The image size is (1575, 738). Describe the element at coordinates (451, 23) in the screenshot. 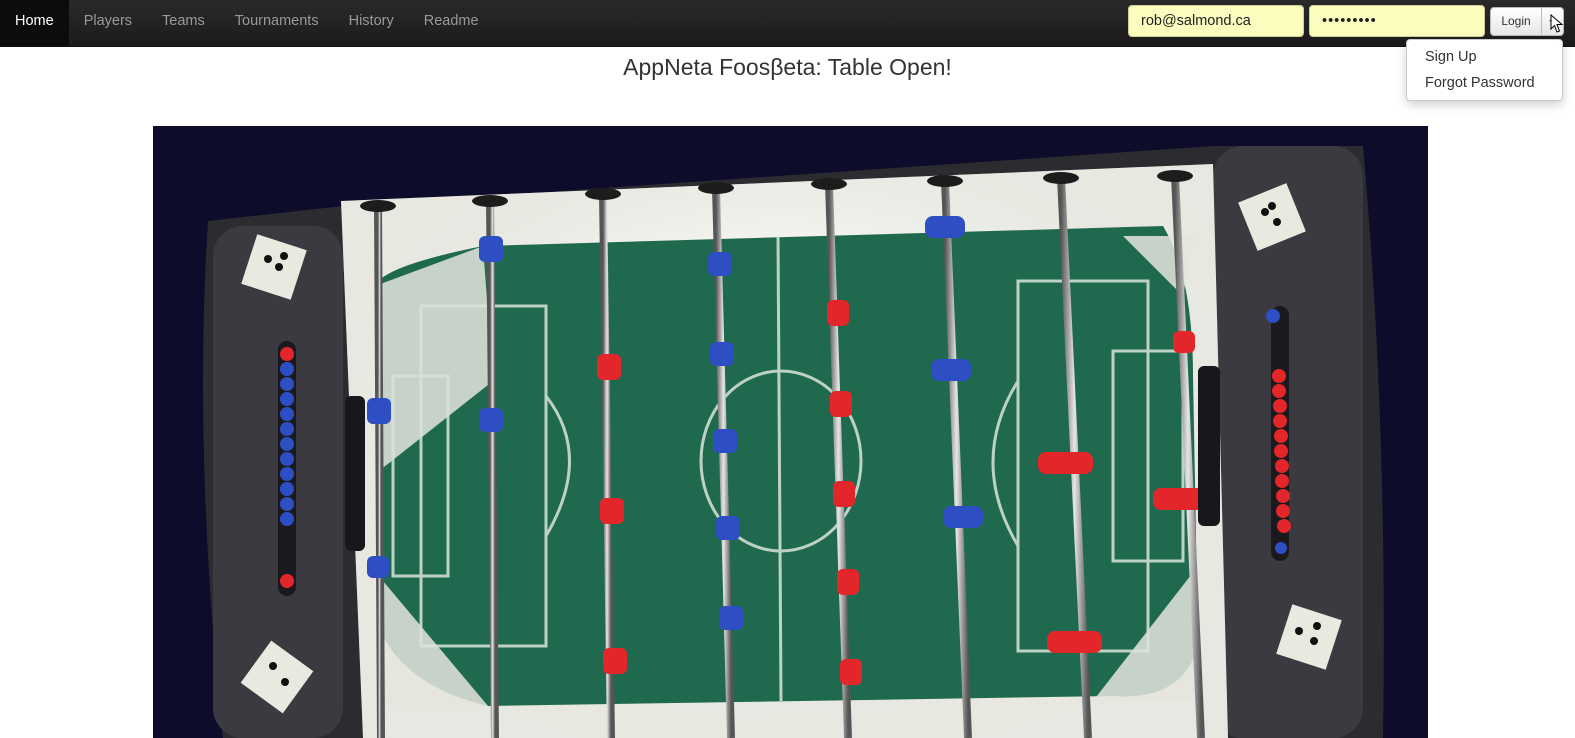

I see `nav-readme: Readme` at that location.